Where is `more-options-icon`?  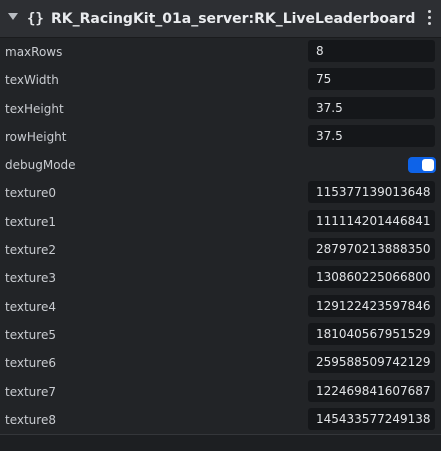
more-options-icon is located at coordinates (429, 19).